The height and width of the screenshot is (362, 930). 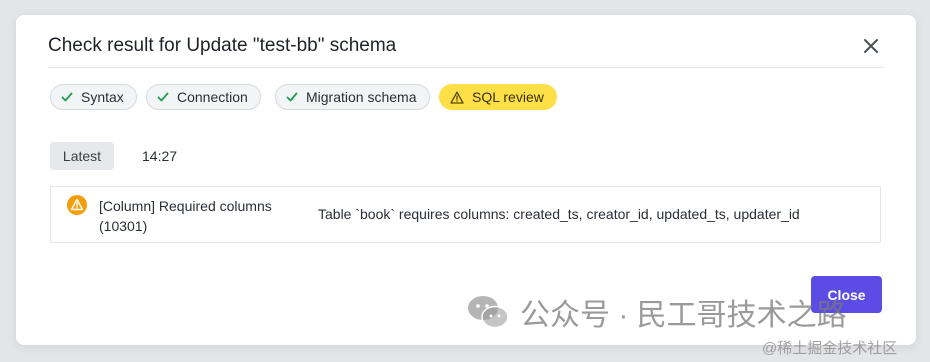 I want to click on check-chip-sql-review: SQL review, so click(x=498, y=97).